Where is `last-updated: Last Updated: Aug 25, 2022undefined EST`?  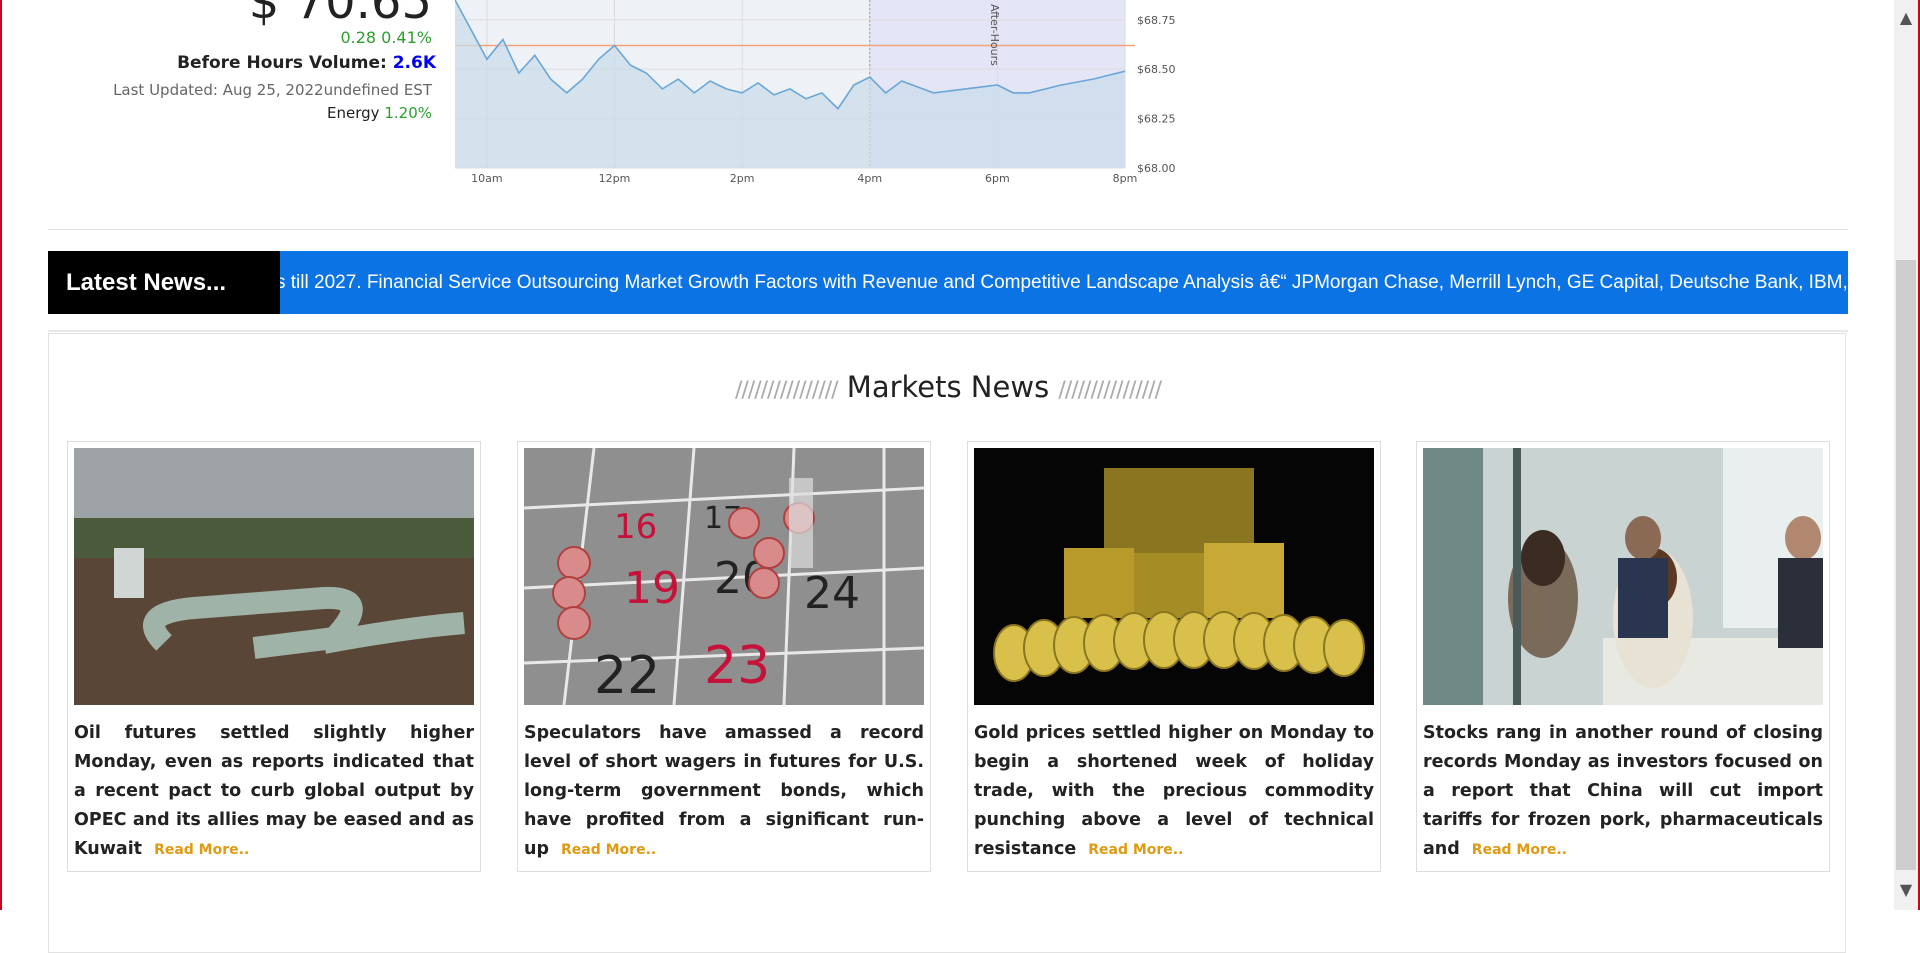
last-updated: Last Updated: Aug 25, 2022undefined EST is located at coordinates (272, 90).